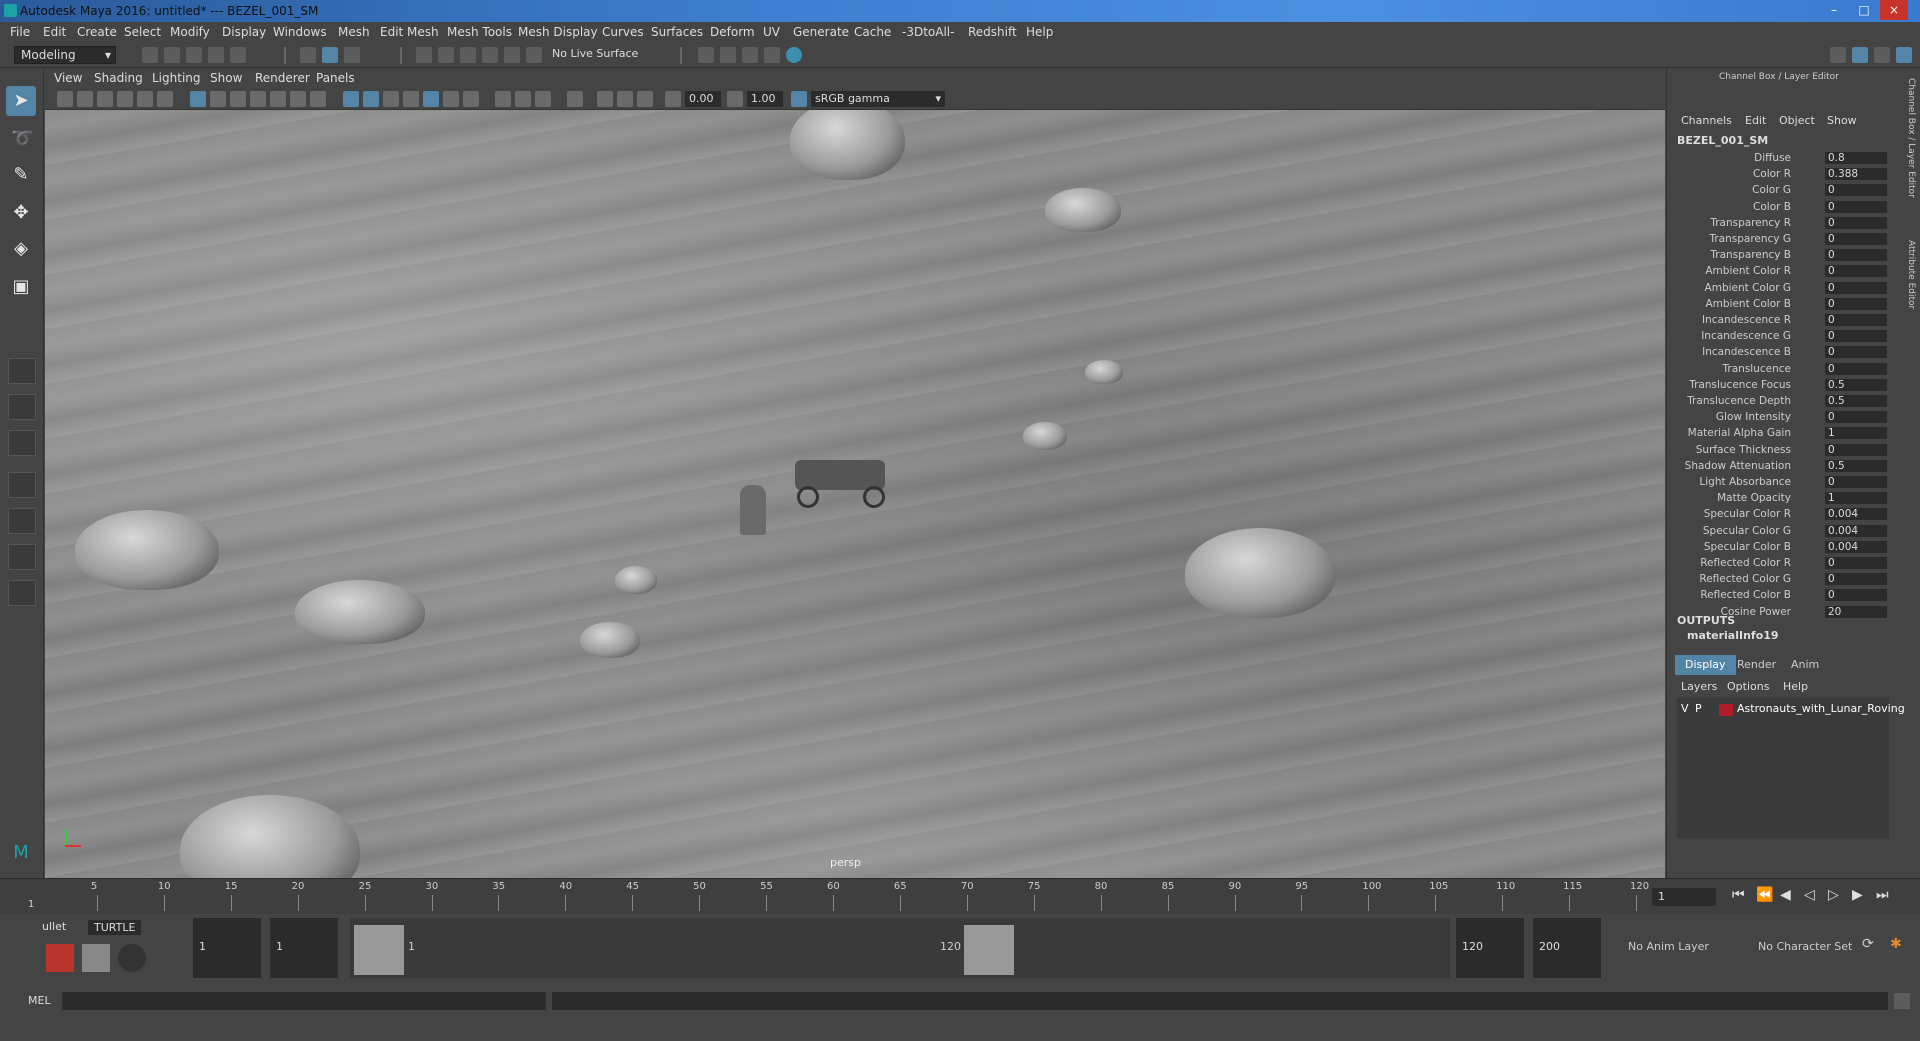 This screenshot has height=1041, width=1920. Describe the element at coordinates (278, 99) in the screenshot. I see `field-chart-icon` at that location.